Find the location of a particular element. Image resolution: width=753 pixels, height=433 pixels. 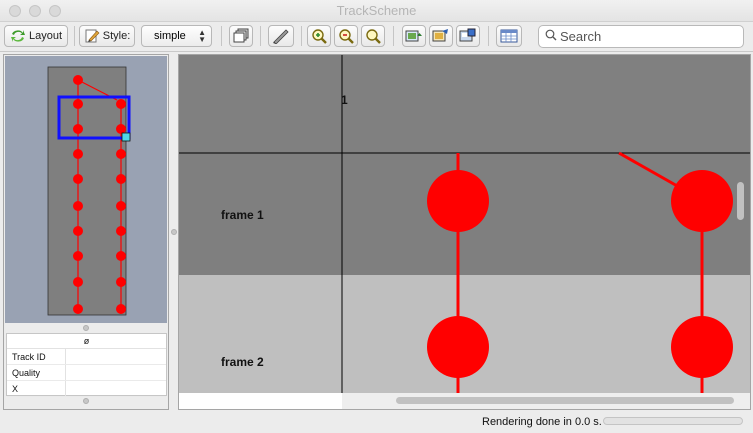

info-row: X is located at coordinates (86, 389).